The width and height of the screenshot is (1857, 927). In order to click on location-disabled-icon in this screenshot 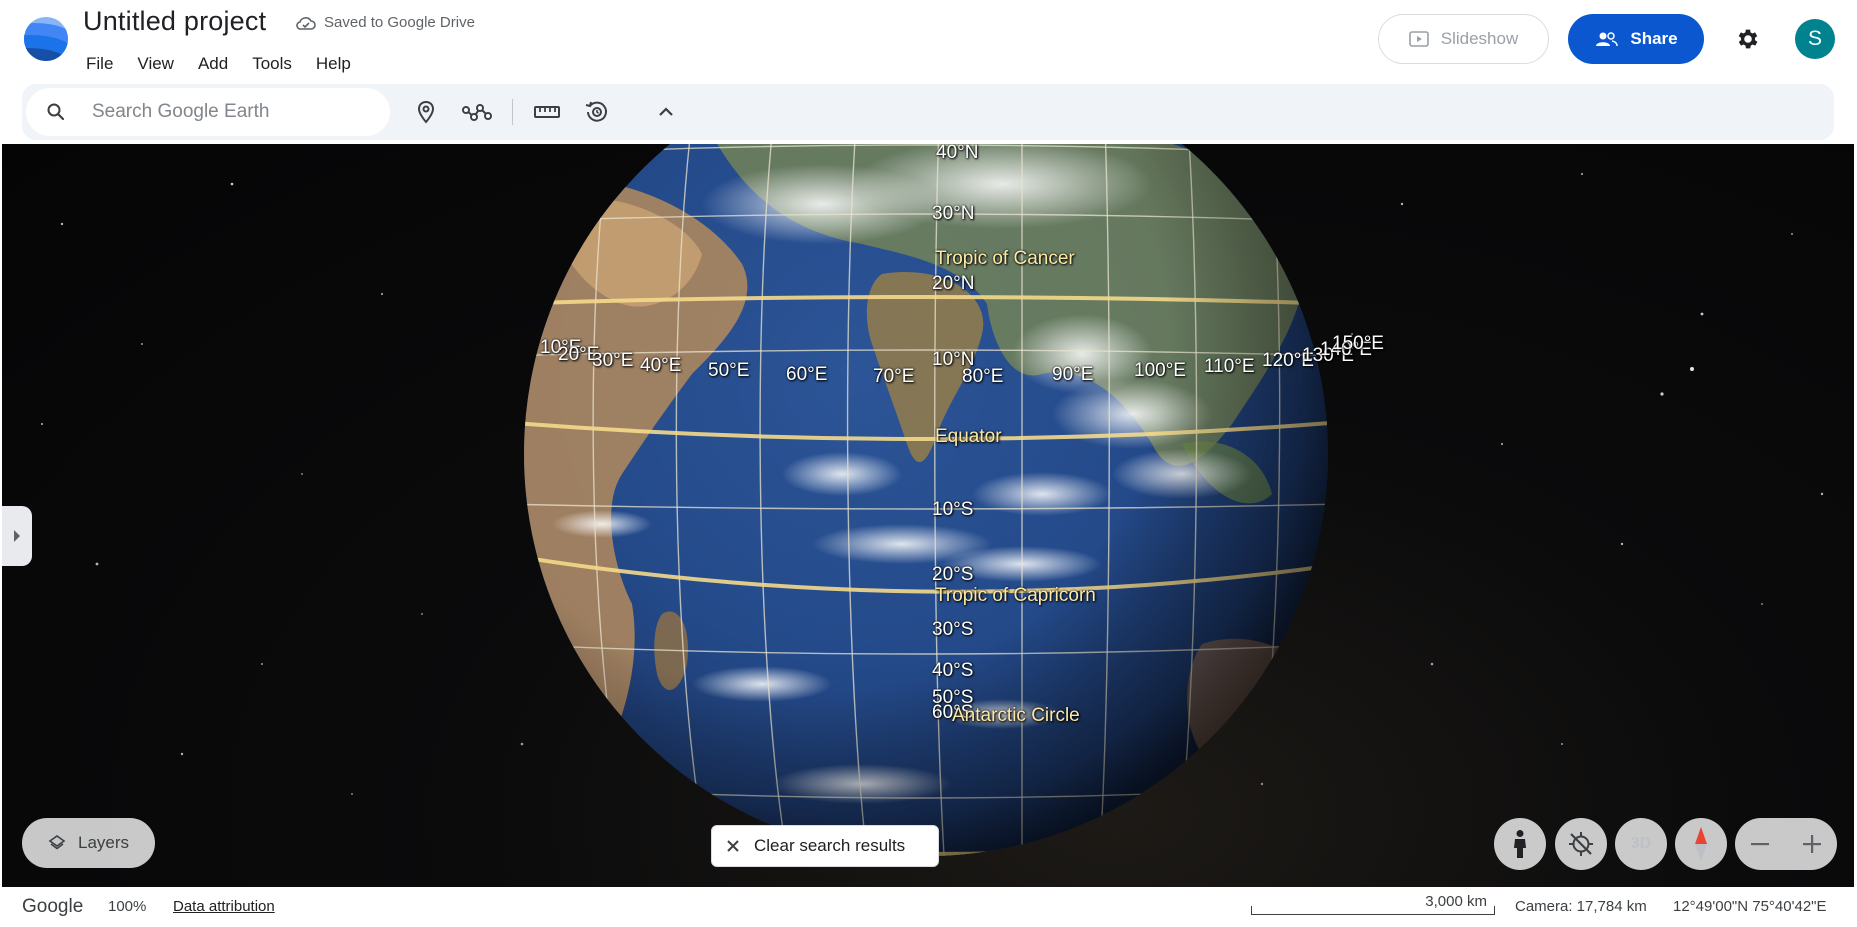, I will do `click(1581, 844)`.